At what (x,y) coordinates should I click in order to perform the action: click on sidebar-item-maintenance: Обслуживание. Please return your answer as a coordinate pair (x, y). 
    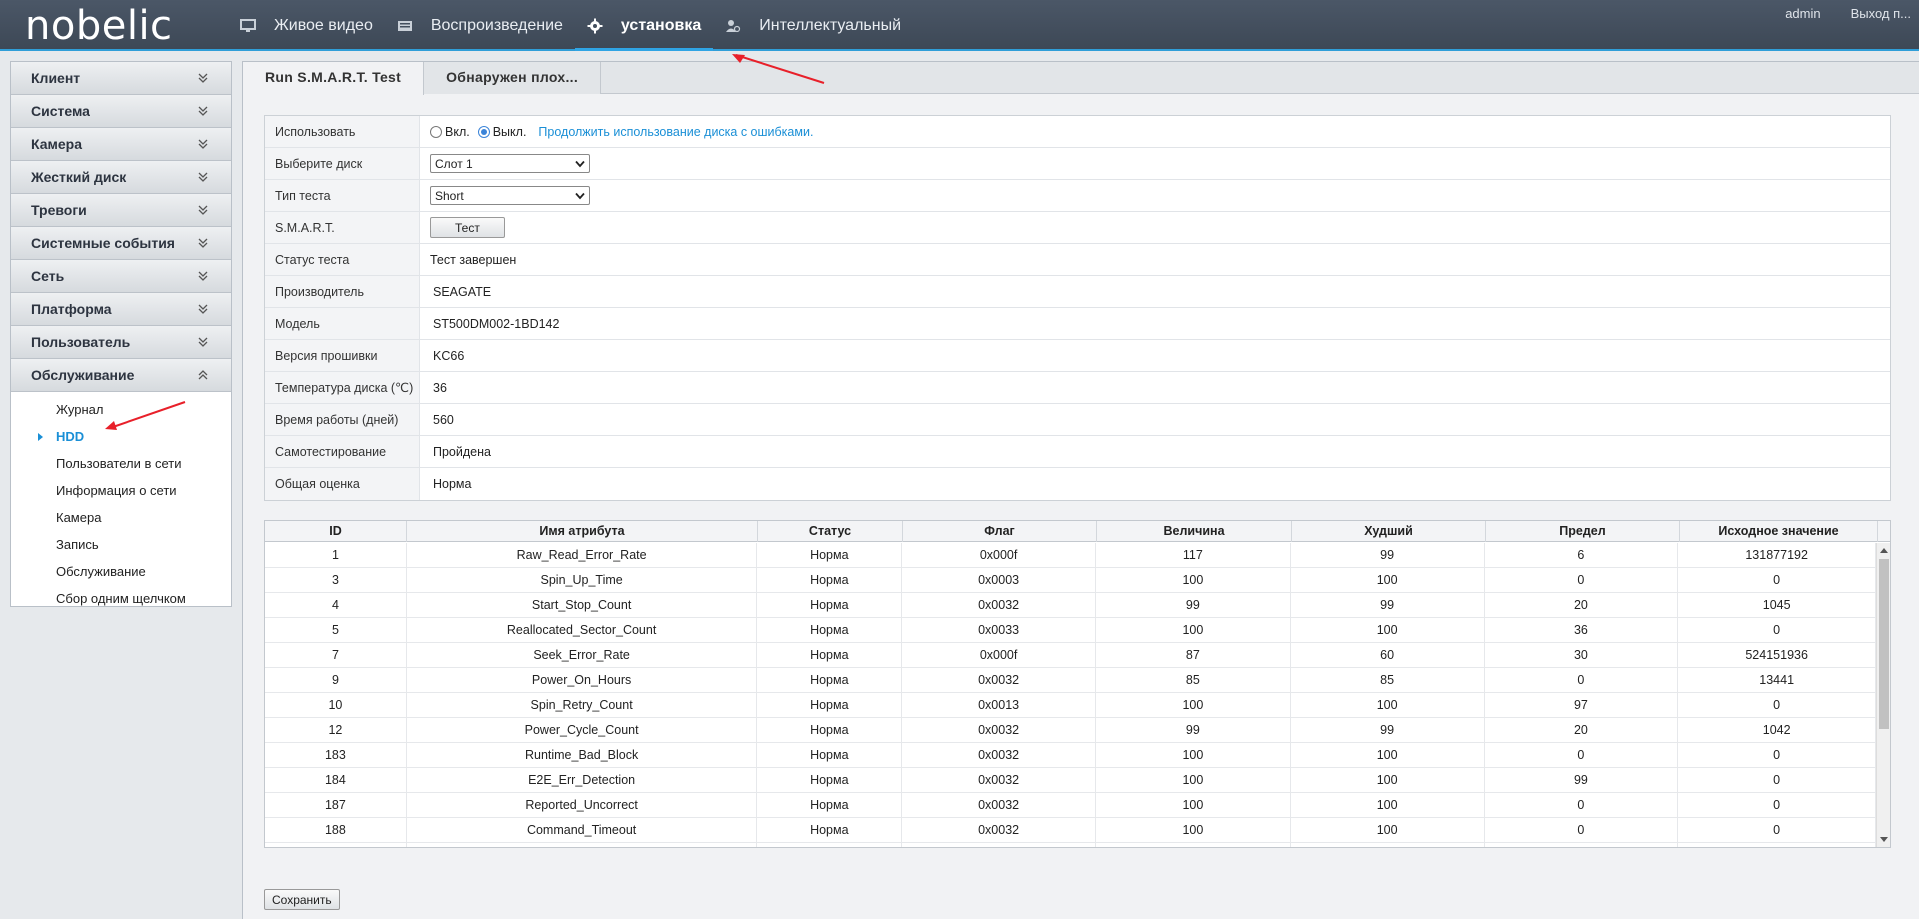
    Looking at the image, I should click on (121, 571).